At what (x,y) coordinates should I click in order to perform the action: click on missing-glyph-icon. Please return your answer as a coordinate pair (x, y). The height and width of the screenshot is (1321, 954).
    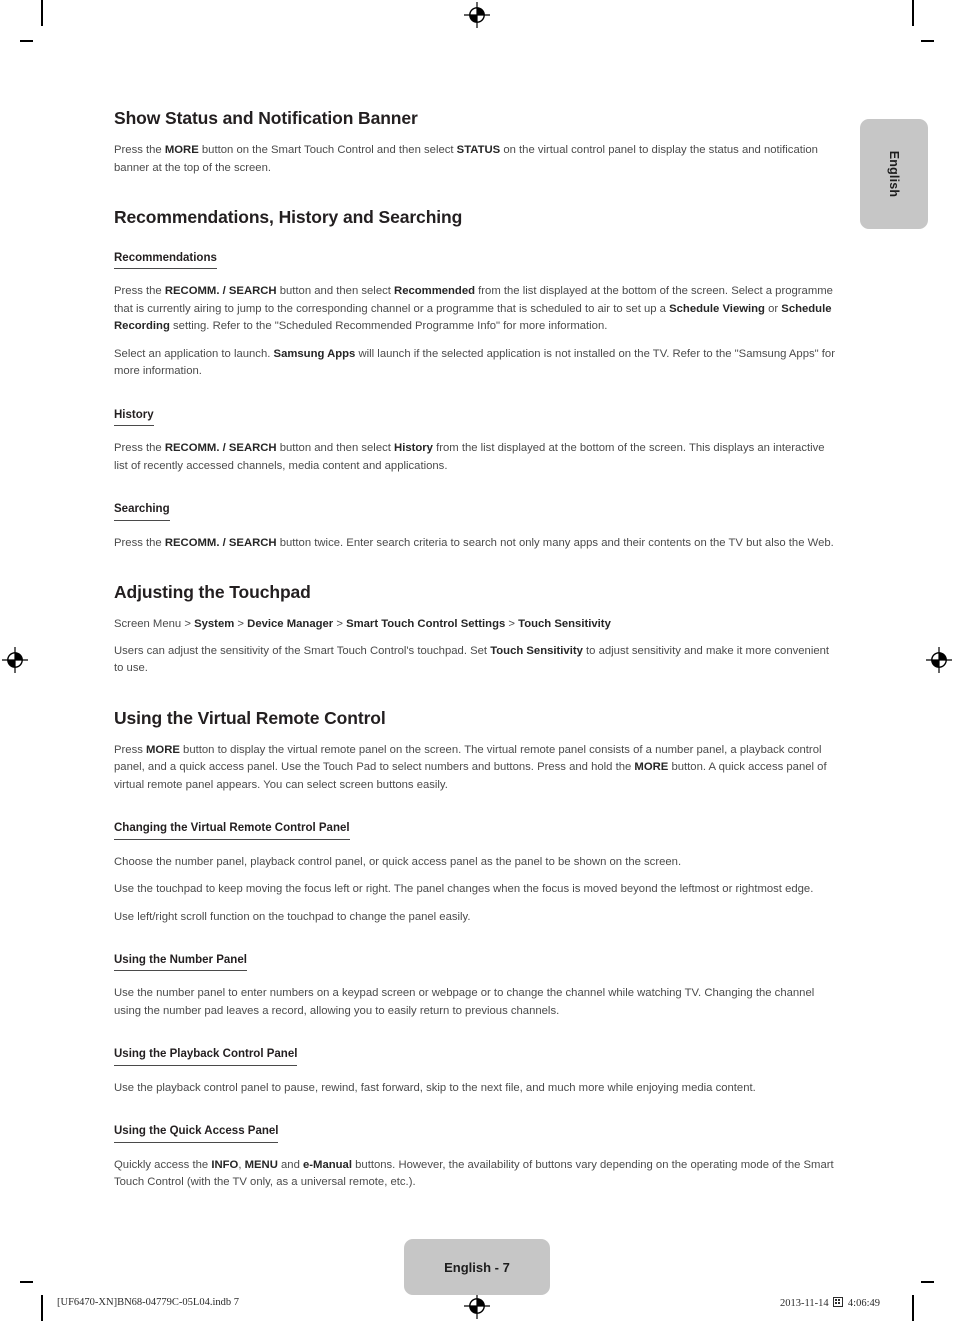
    Looking at the image, I should click on (838, 1302).